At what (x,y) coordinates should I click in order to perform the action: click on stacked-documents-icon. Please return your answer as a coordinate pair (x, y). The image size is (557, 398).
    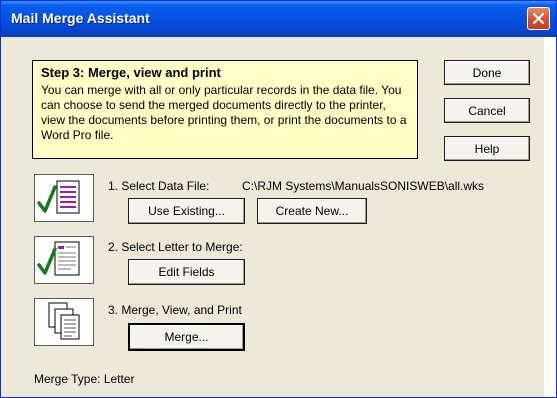
    Looking at the image, I should click on (64, 321).